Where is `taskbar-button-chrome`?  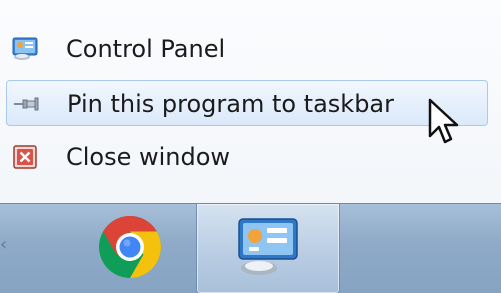
taskbar-button-chrome is located at coordinates (130, 248).